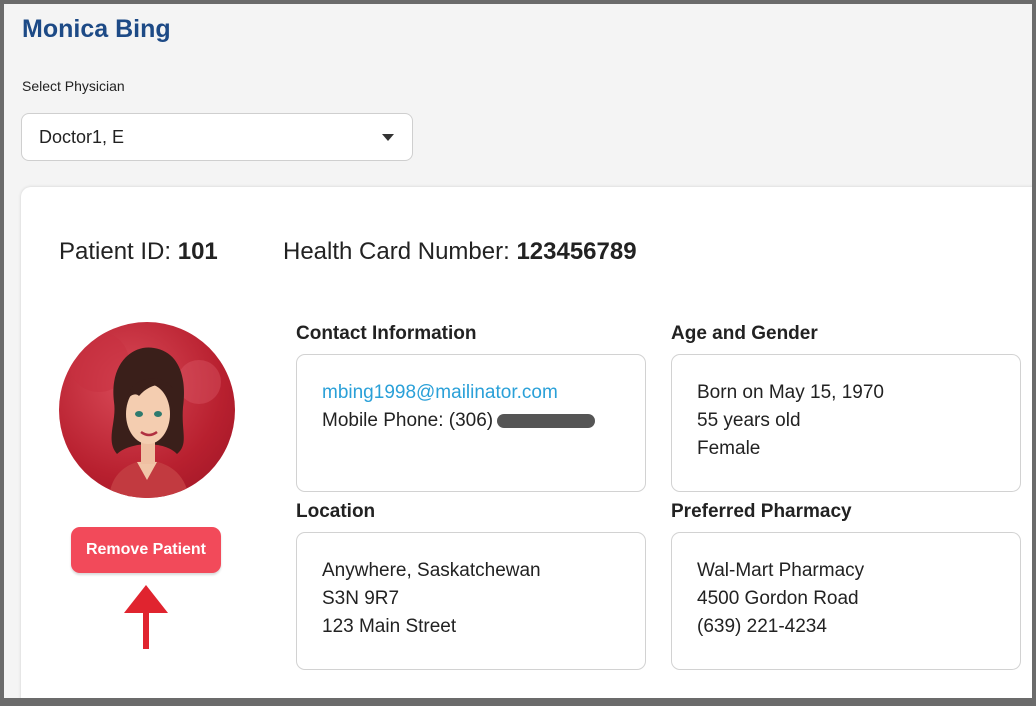 The height and width of the screenshot is (706, 1036). I want to click on patient-id-label: Patient ID:, so click(115, 251).